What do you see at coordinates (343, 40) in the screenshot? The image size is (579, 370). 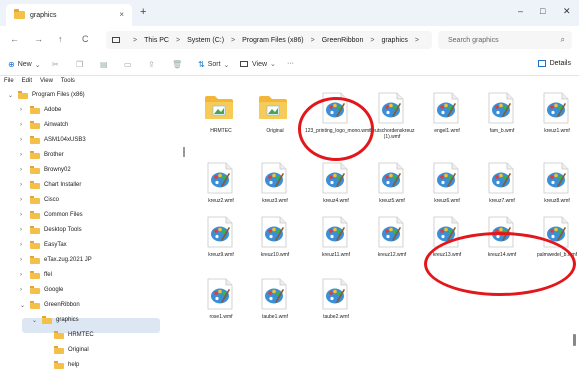 I see `breadcrumb-greenribbon: GreenRibbon` at bounding box center [343, 40].